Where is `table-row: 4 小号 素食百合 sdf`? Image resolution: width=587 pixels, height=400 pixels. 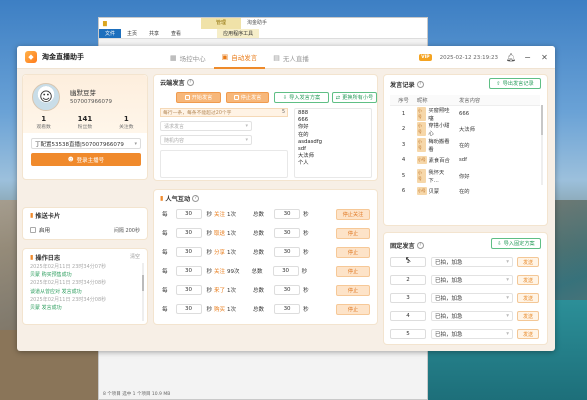
table-row: 4 小号 素食百合 sdf is located at coordinates (465, 161).